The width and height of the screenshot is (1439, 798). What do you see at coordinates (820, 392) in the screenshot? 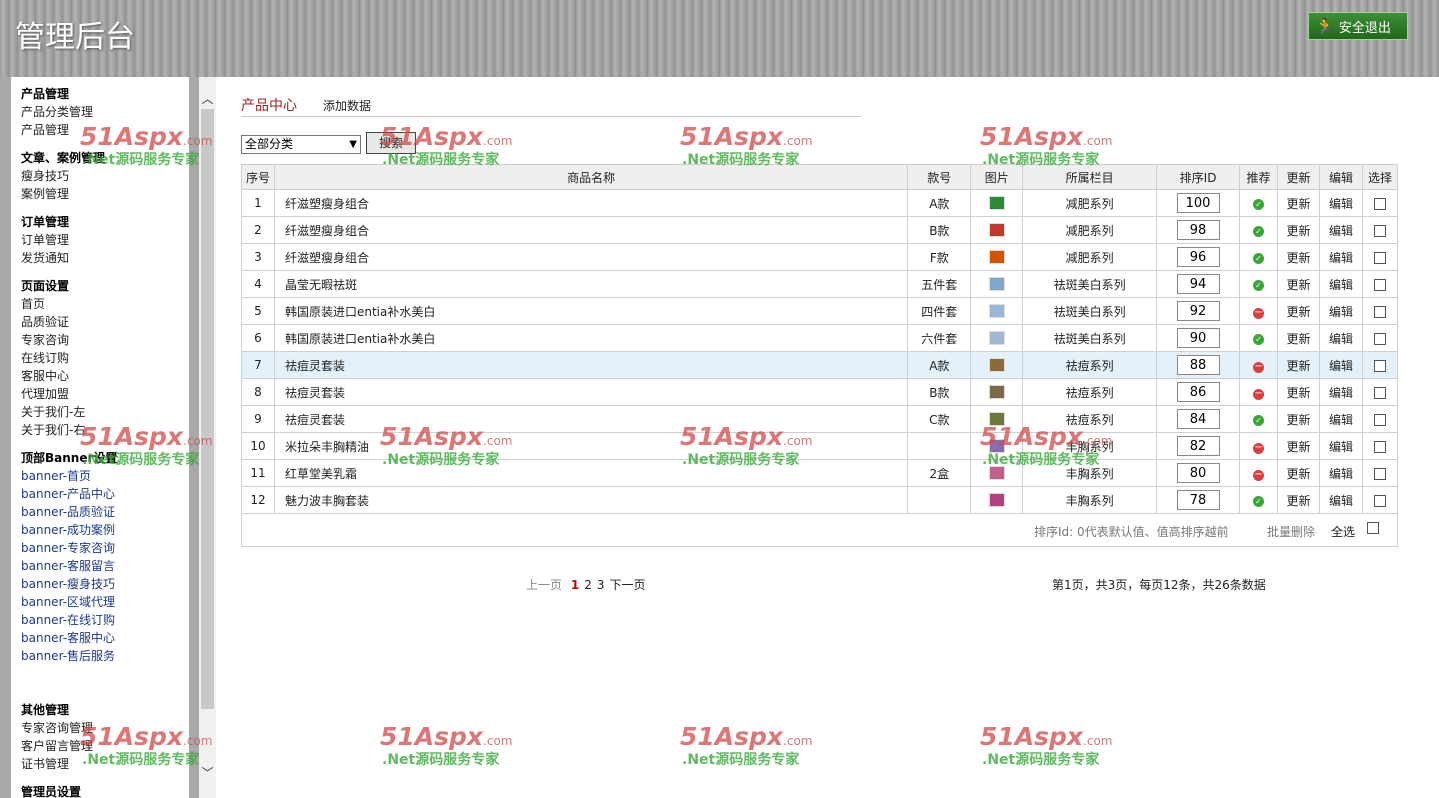
I see `table-row: 8祛痘灵套装B款 祛痘系列 −更新编辑` at bounding box center [820, 392].